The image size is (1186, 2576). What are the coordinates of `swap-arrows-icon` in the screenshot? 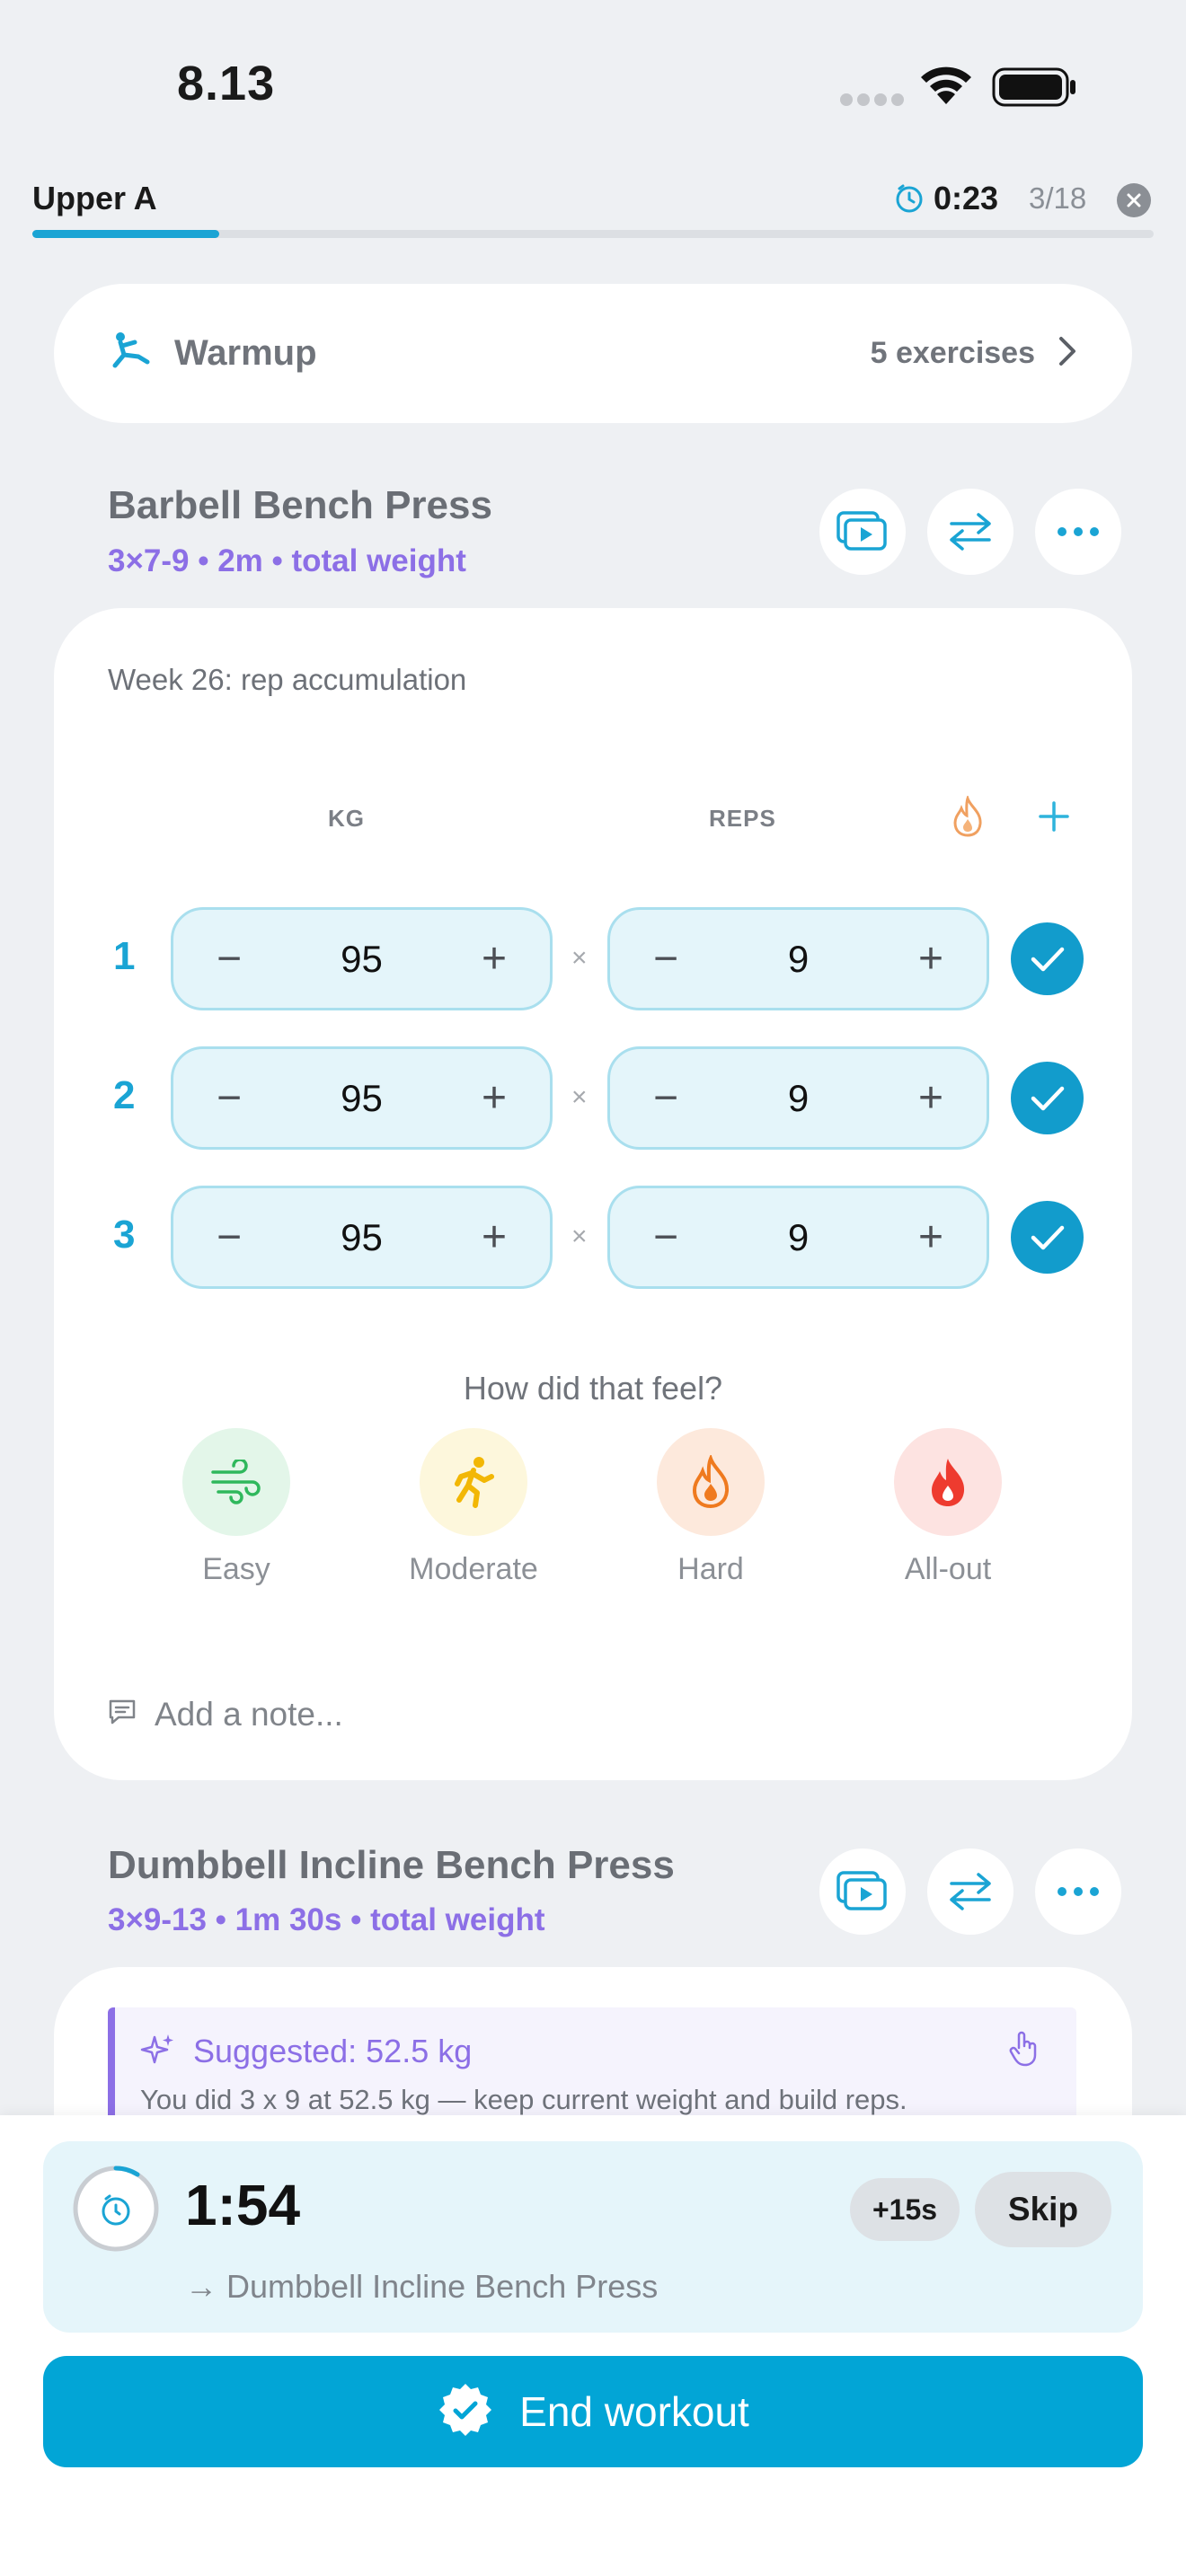 It's located at (970, 1892).